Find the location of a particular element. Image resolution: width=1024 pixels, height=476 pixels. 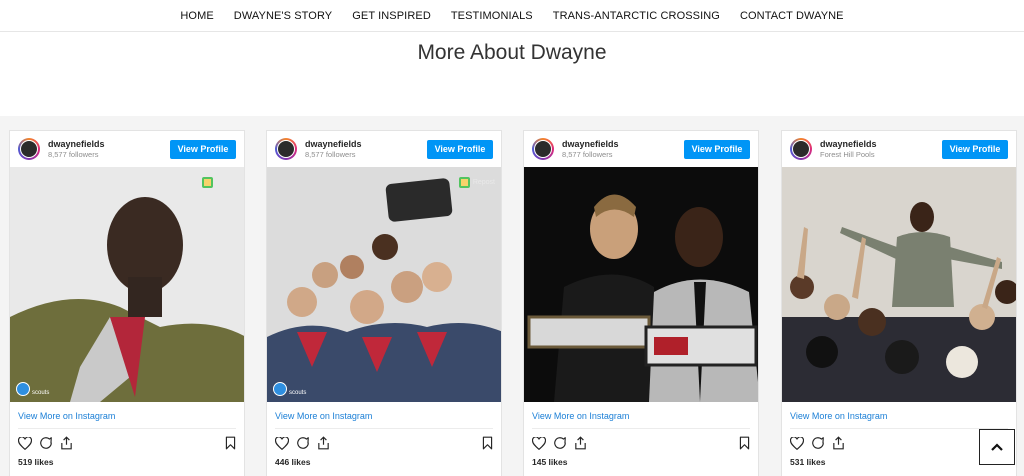

nav-trans-antarctic-crossing: TRANS-ANTARCTIC CROSSING is located at coordinates (636, 16).